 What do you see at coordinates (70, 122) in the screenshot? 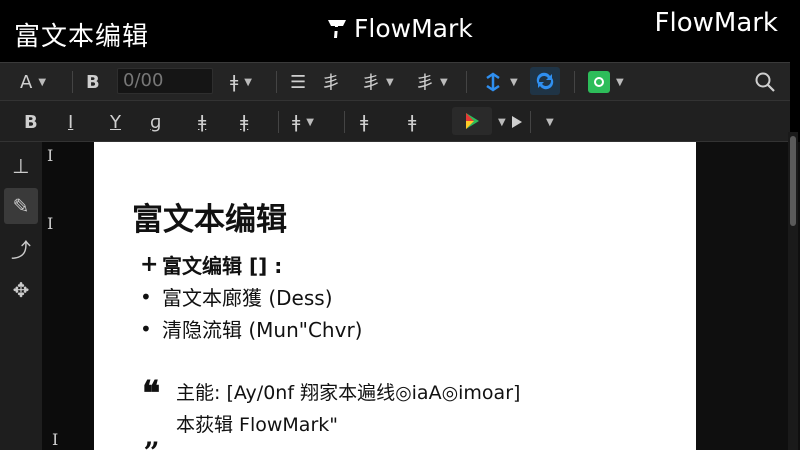
I see `italic-button: I` at bounding box center [70, 122].